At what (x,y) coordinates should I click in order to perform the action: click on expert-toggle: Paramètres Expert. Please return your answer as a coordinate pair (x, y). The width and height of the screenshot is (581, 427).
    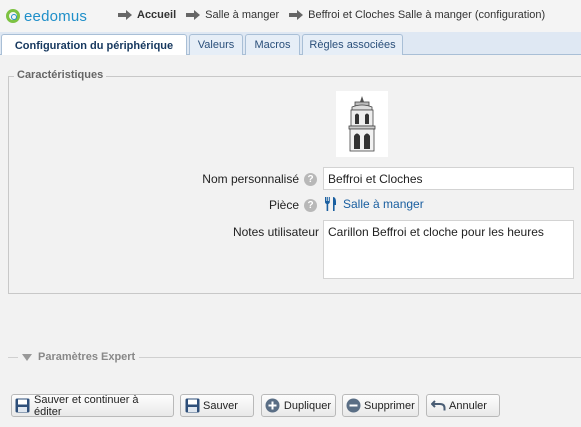
    Looking at the image, I should click on (79, 357).